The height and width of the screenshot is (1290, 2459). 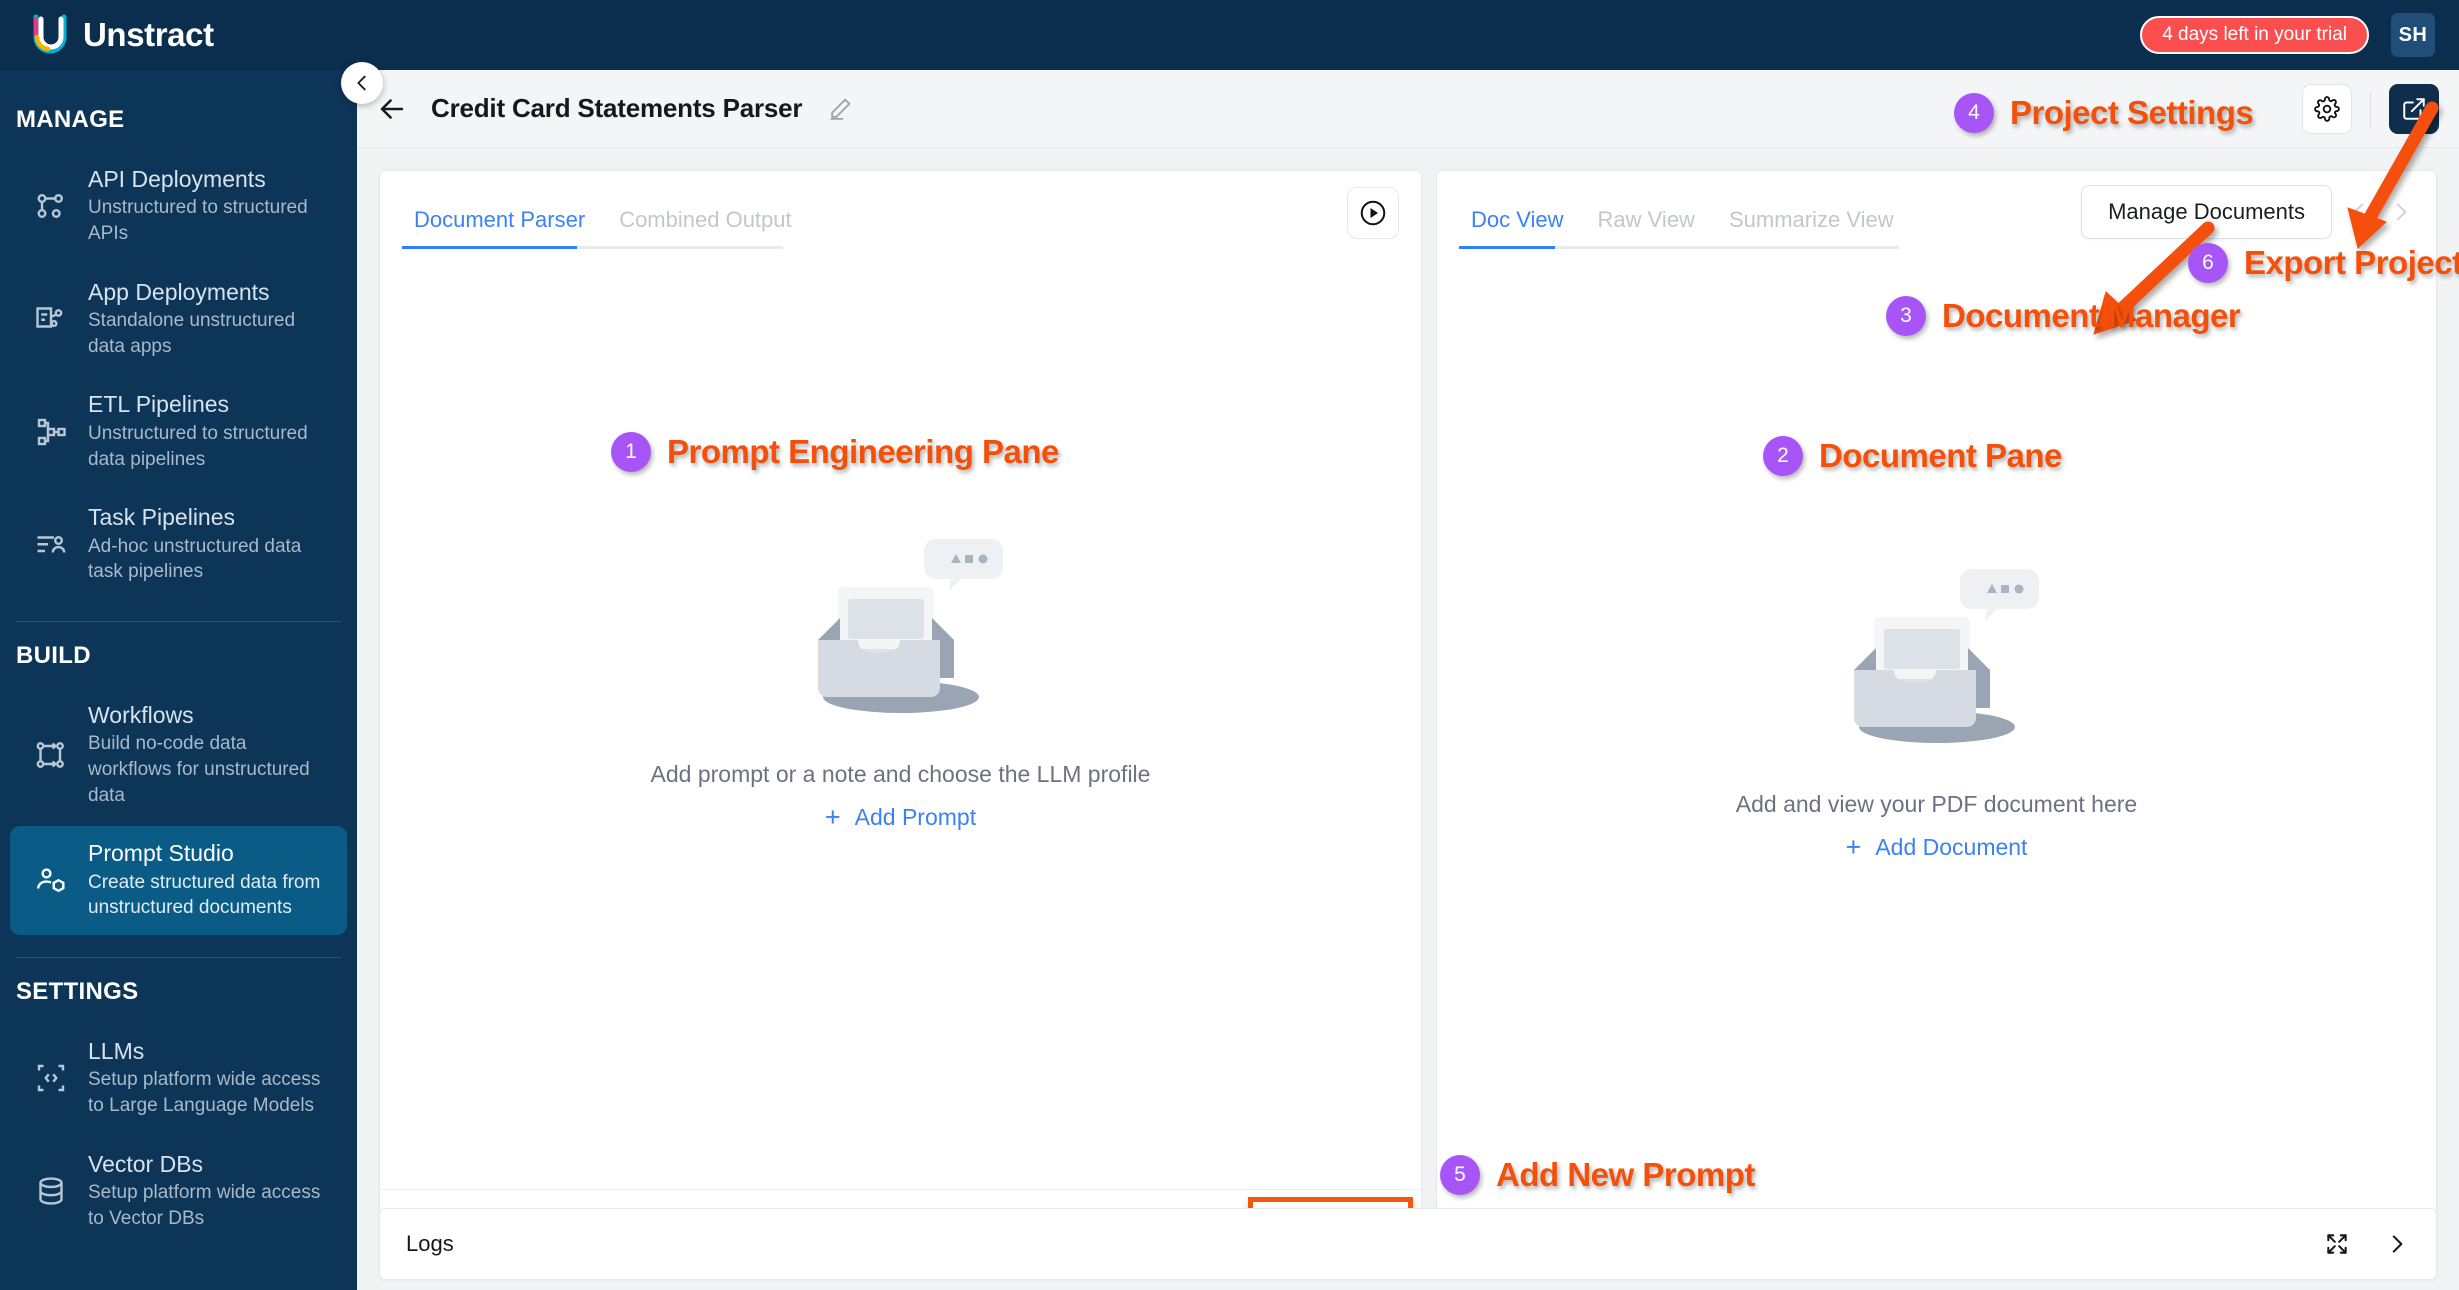 What do you see at coordinates (51, 1191) in the screenshot?
I see `vector-dbs-icon` at bounding box center [51, 1191].